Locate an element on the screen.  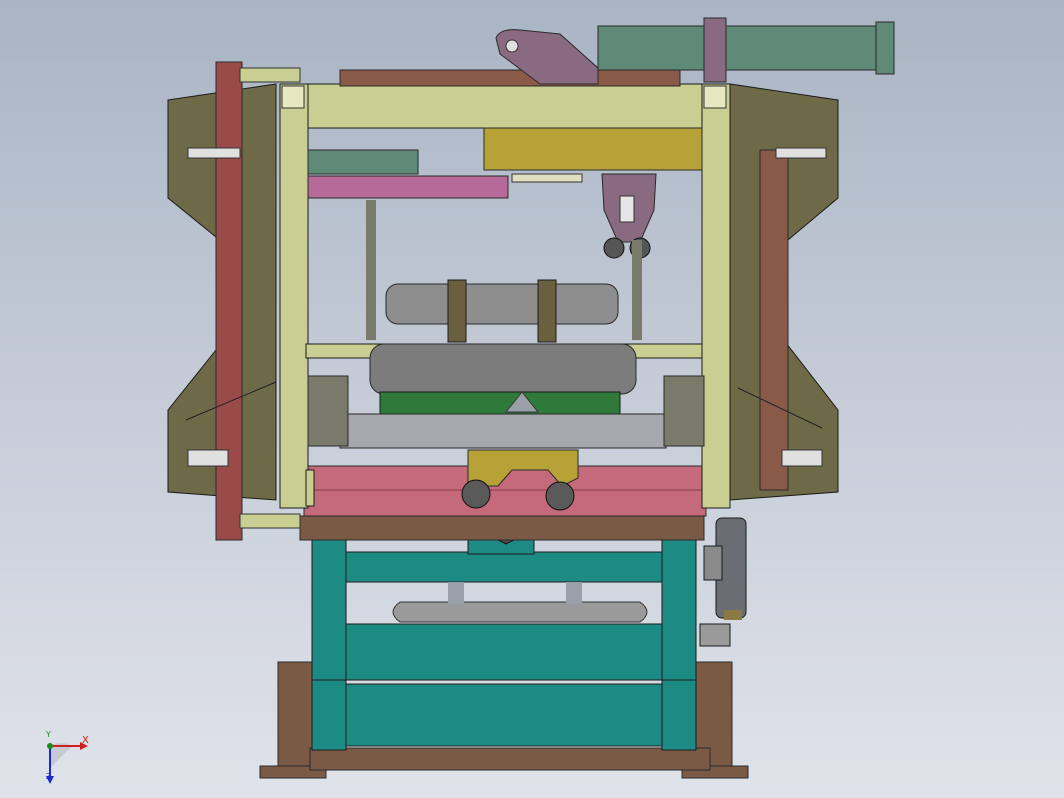
right-side-plate is located at coordinates (784, 292).